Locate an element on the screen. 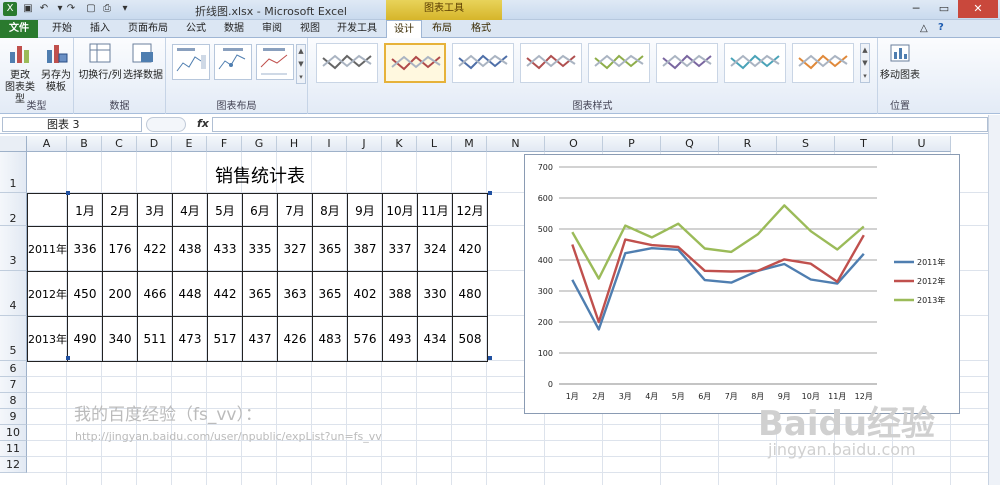  row-header-11: 11 is located at coordinates (13, 449).